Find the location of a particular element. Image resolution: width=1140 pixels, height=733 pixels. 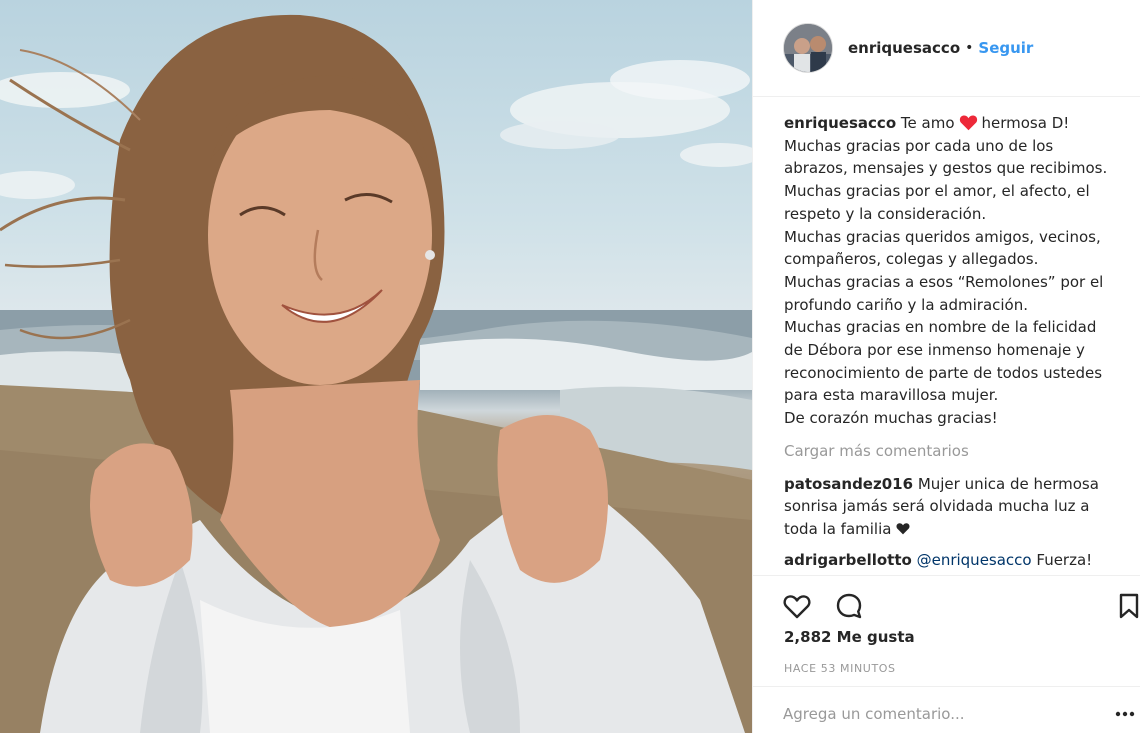

speech-bubble-icon is located at coordinates (849, 606).